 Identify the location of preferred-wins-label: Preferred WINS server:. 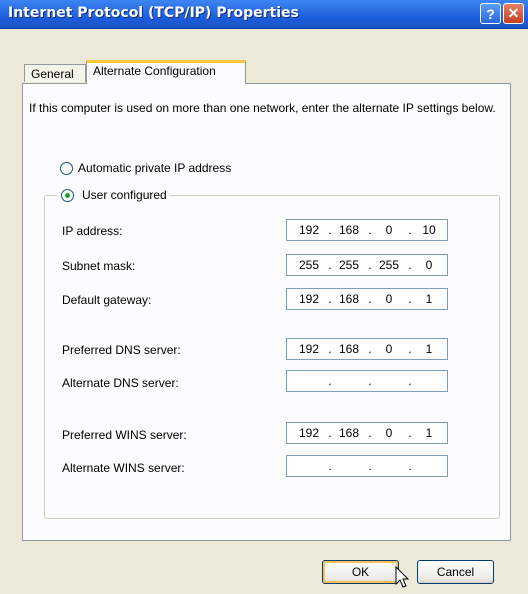
(124, 435).